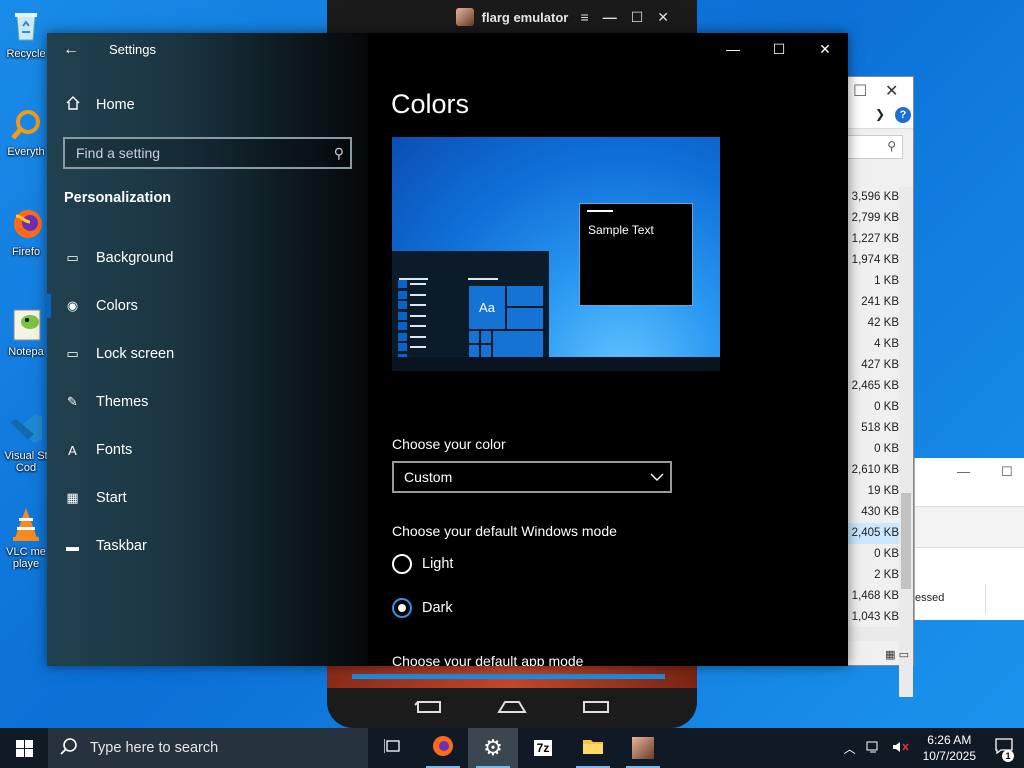 The image size is (1024, 768). What do you see at coordinates (443, 748) in the screenshot?
I see `taskbar-firefox` at bounding box center [443, 748].